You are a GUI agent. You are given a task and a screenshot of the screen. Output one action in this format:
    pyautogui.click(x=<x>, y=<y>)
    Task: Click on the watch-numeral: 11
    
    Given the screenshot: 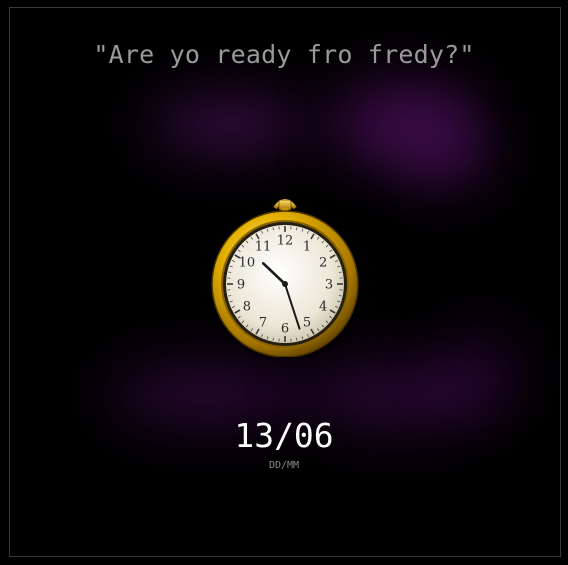 What is the action you would take?
    pyautogui.click(x=263, y=246)
    